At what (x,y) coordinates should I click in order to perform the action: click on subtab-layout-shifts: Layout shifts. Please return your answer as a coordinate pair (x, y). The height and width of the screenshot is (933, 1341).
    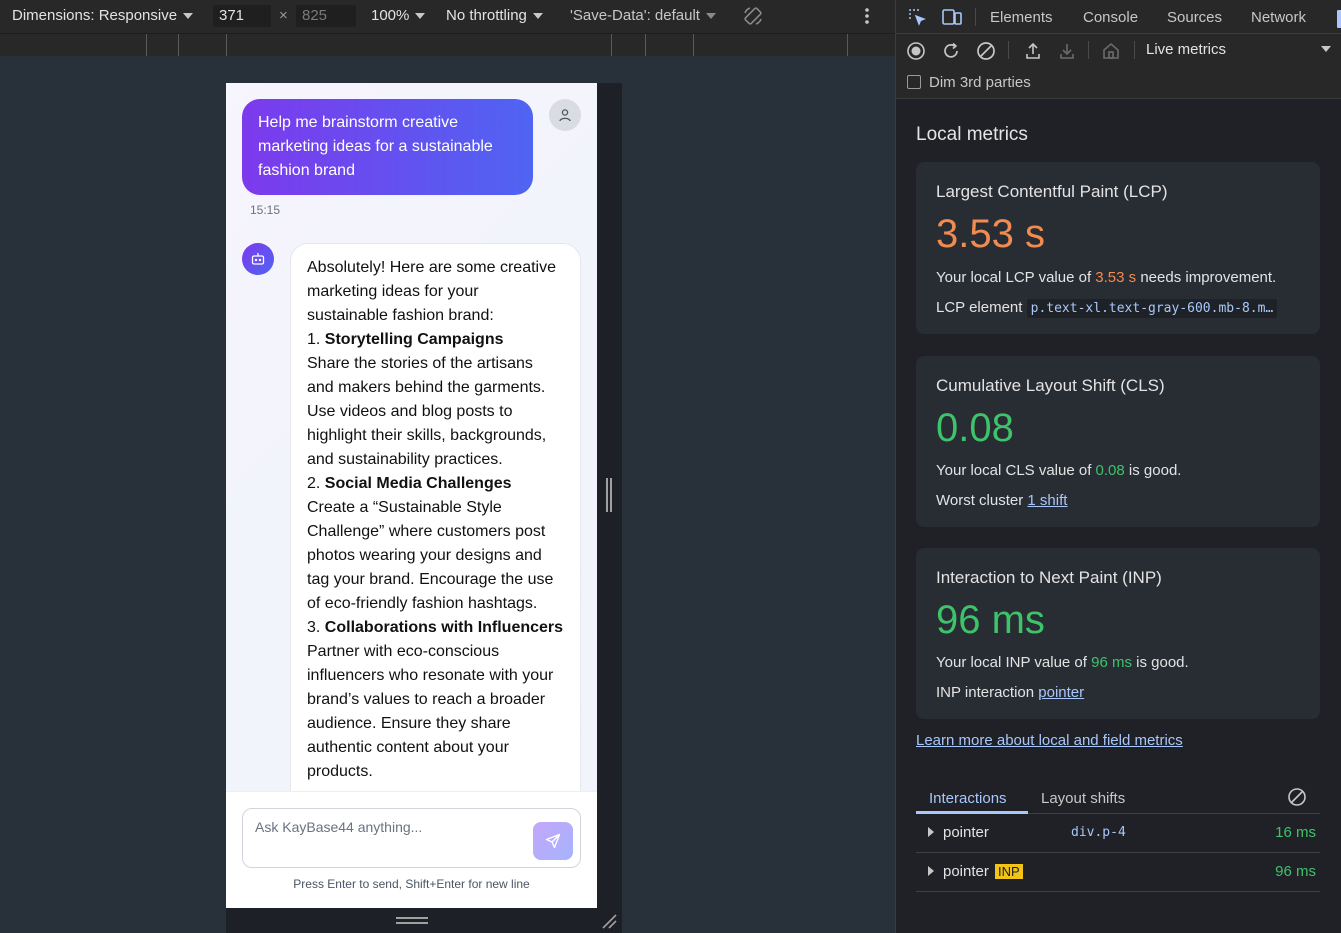
    Looking at the image, I should click on (1083, 798).